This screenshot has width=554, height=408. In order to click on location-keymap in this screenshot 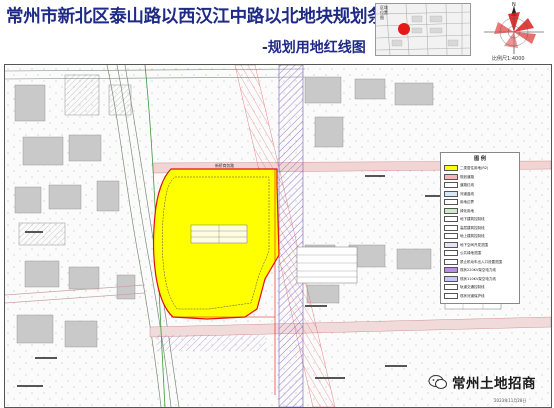, I will do `click(423, 29)`.